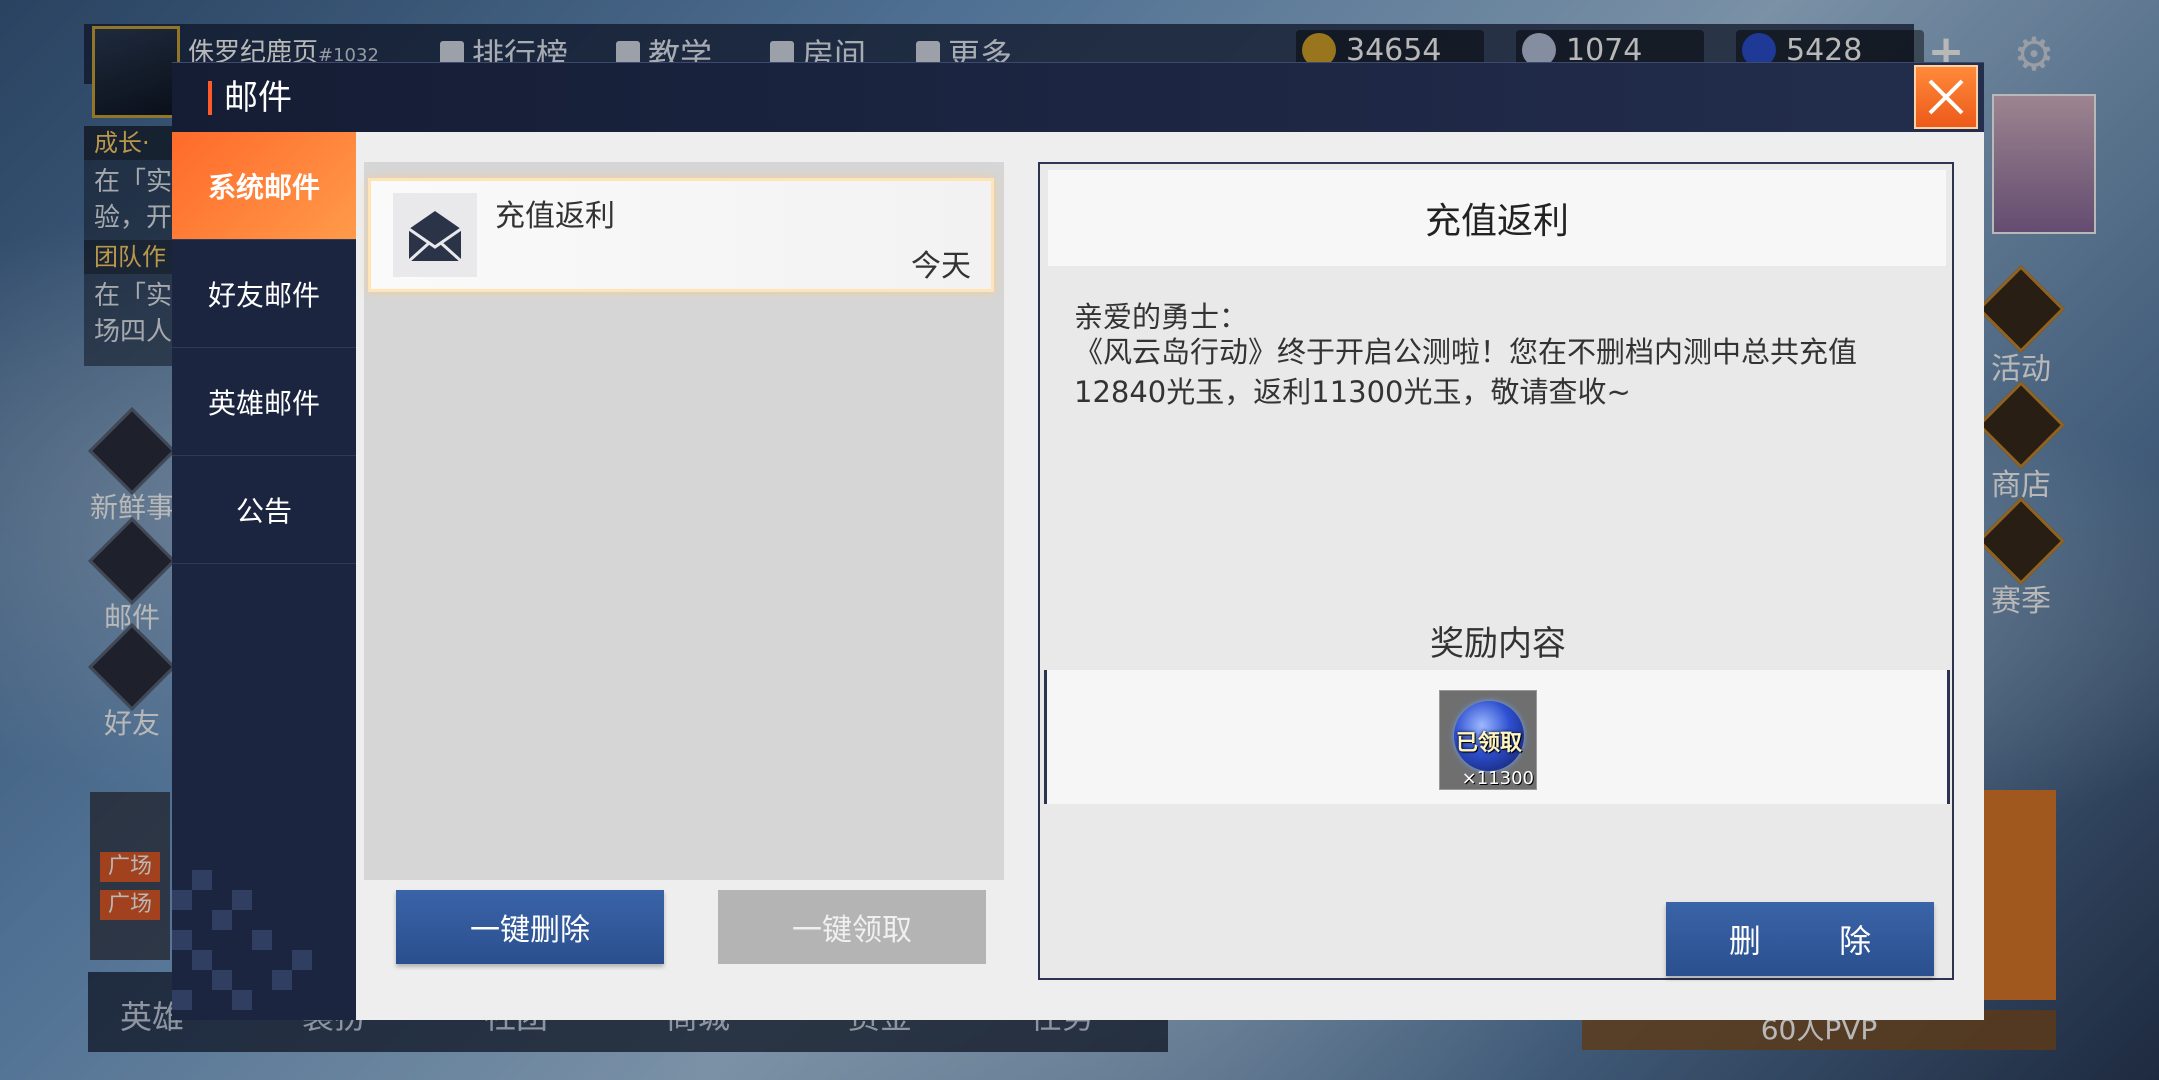  What do you see at coordinates (1817, 941) in the screenshot?
I see `delete-label: 删 除` at bounding box center [1817, 941].